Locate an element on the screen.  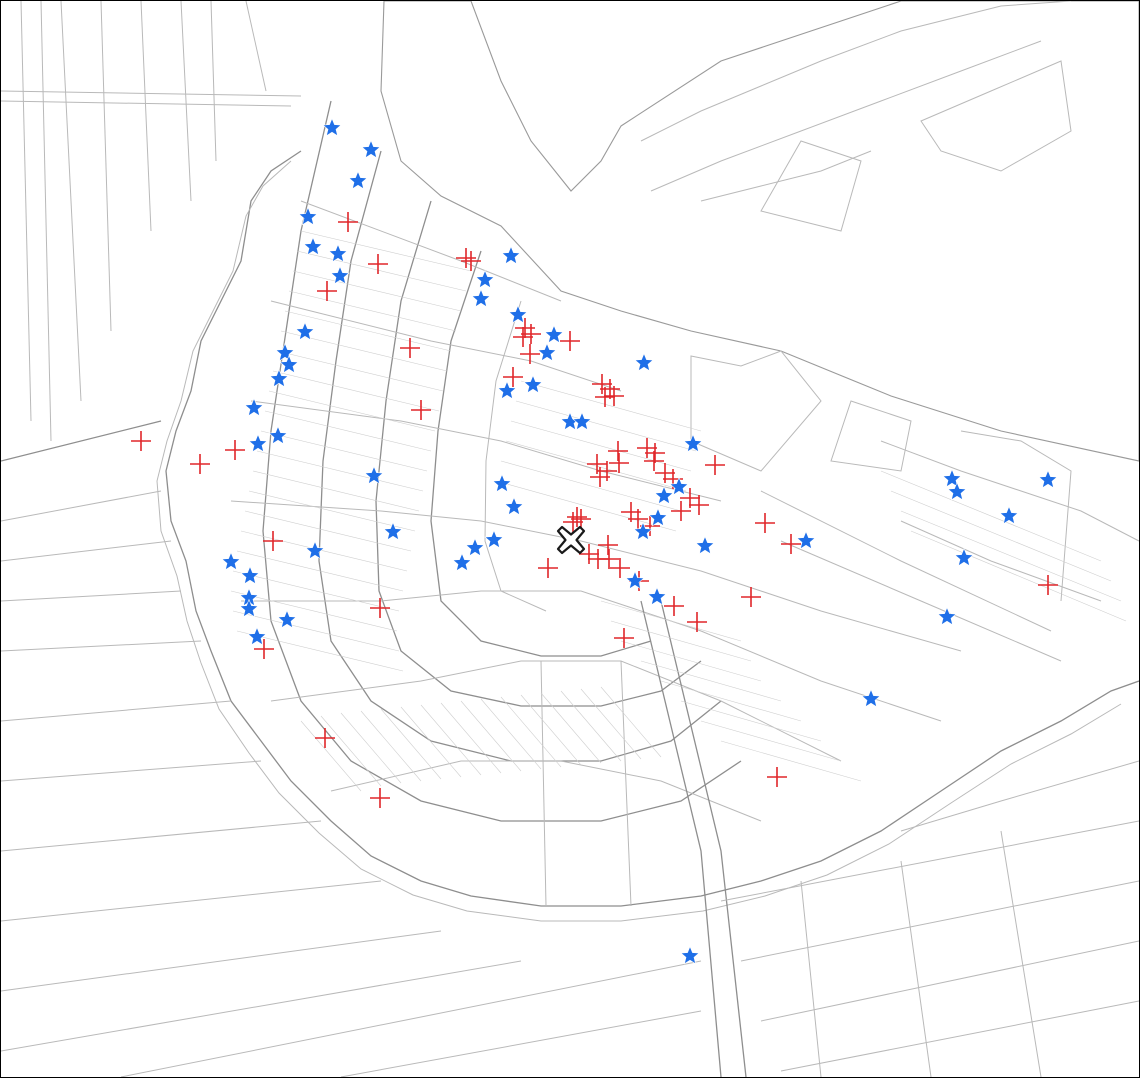
x-center-marker-layer is located at coordinates (571, 540).